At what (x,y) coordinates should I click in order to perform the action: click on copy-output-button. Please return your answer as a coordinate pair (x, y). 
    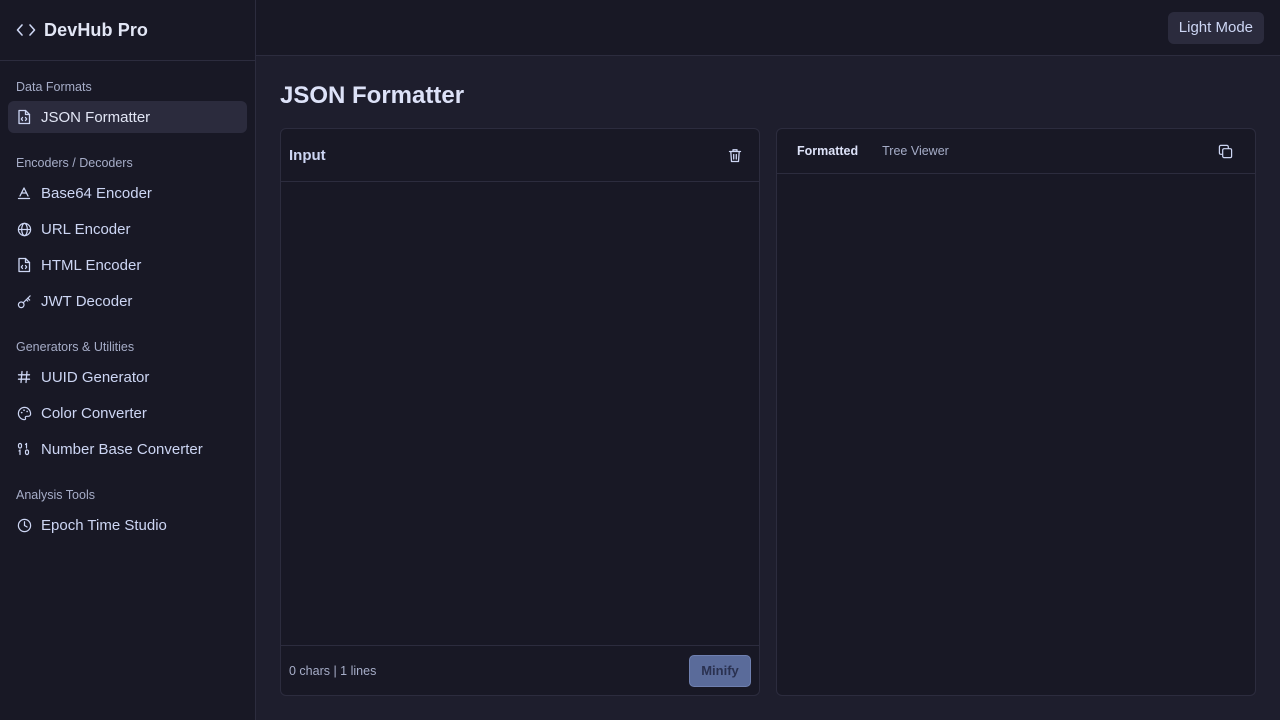
    Looking at the image, I should click on (1225, 151).